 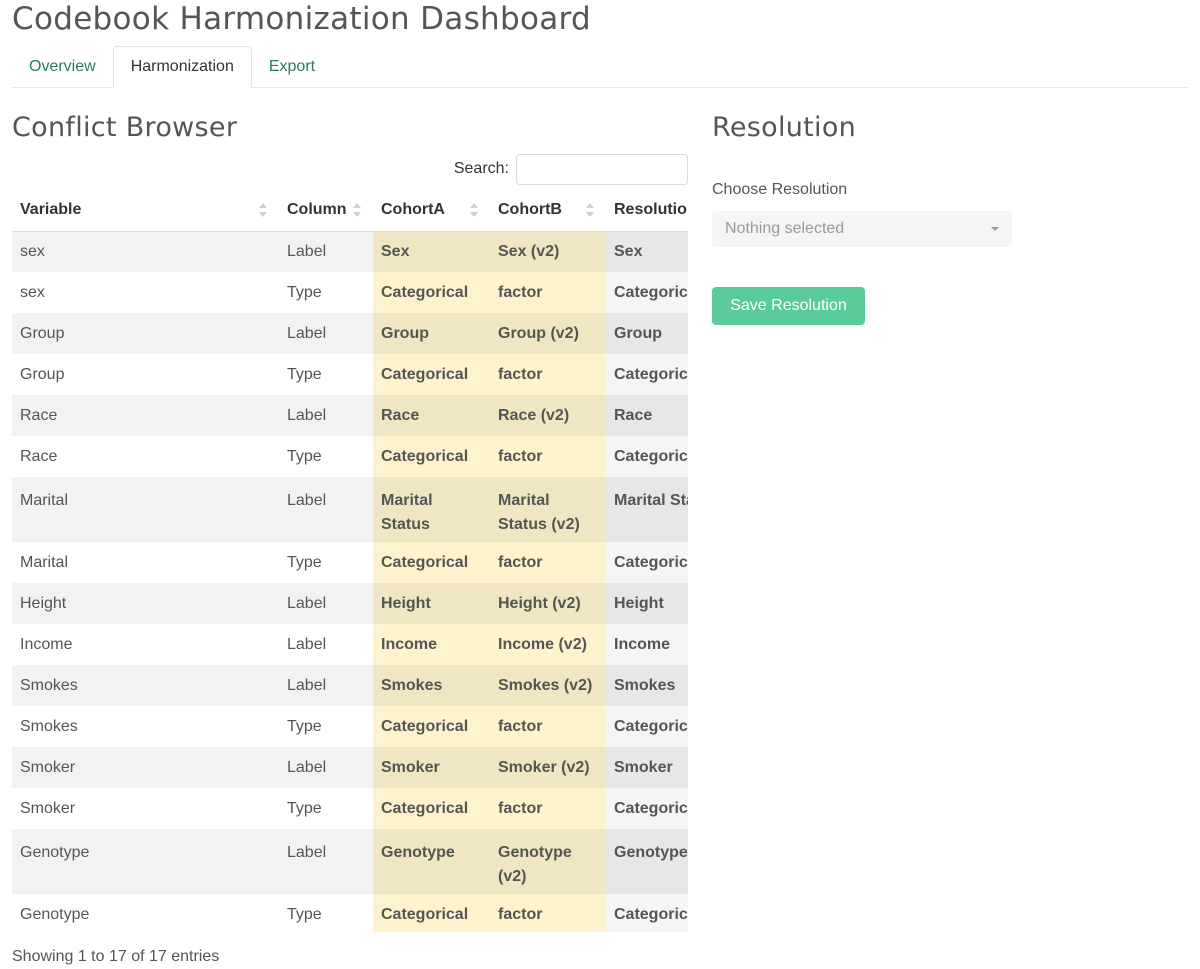 What do you see at coordinates (145, 603) in the screenshot?
I see `cell-variable: Height` at bounding box center [145, 603].